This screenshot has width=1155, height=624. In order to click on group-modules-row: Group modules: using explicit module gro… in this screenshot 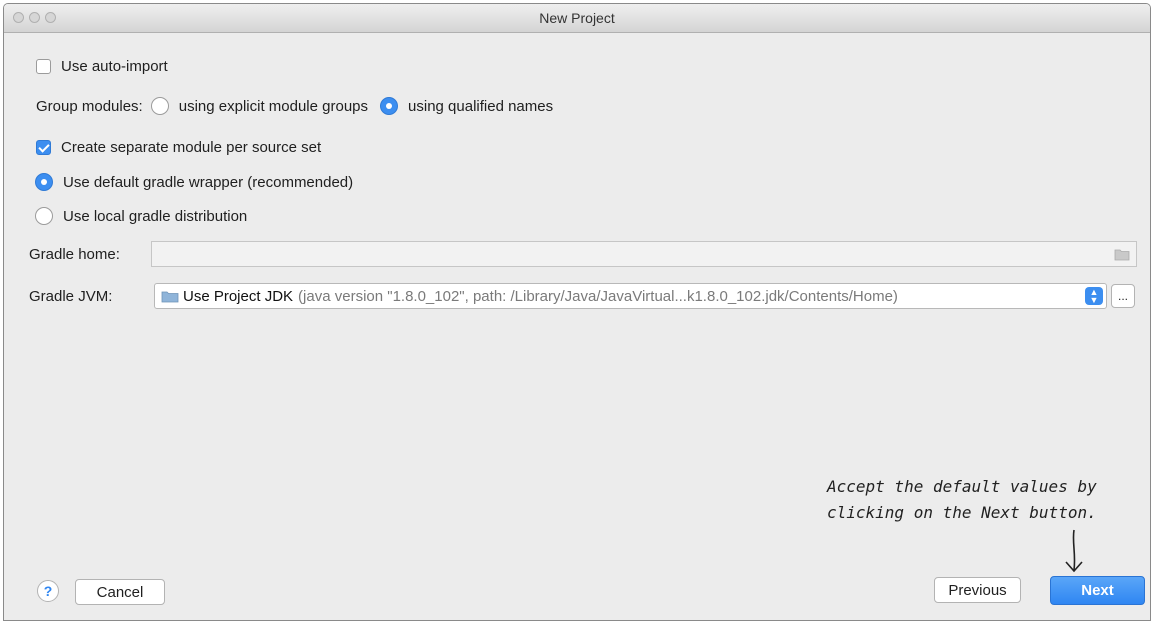, I will do `click(294, 106)`.